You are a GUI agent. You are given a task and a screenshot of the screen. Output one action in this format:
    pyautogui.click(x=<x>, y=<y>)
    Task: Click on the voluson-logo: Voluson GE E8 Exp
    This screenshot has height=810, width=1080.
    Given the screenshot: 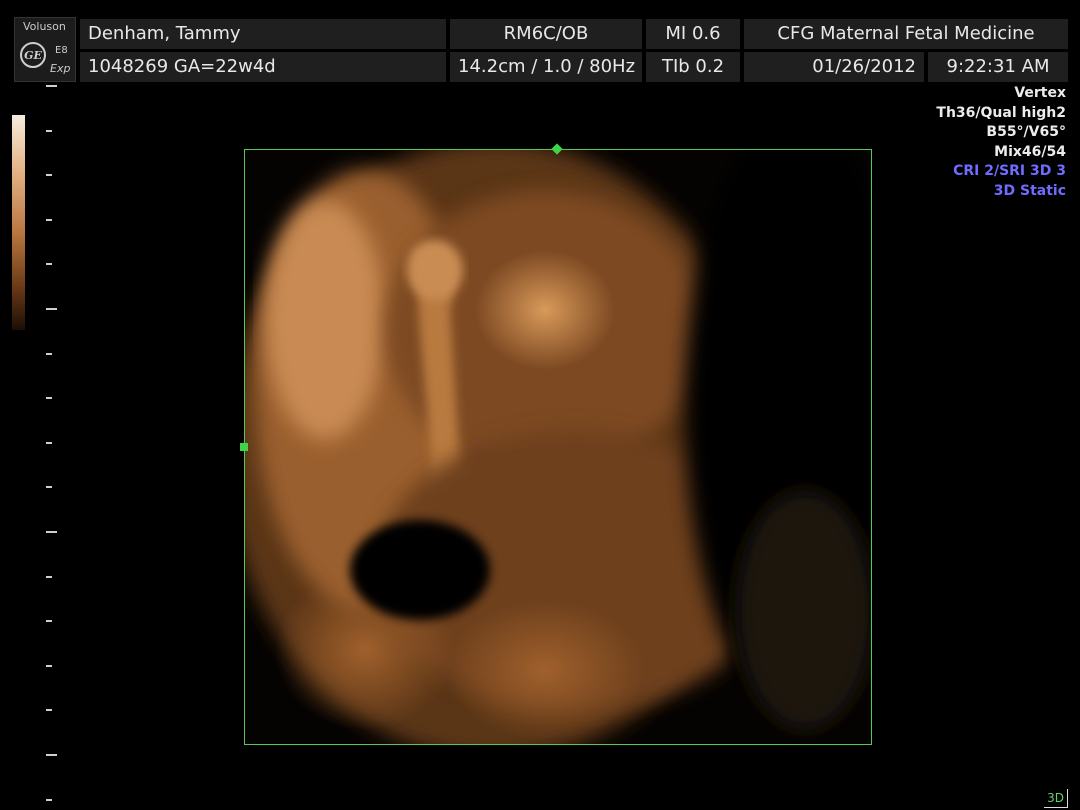 What is the action you would take?
    pyautogui.click(x=45, y=49)
    